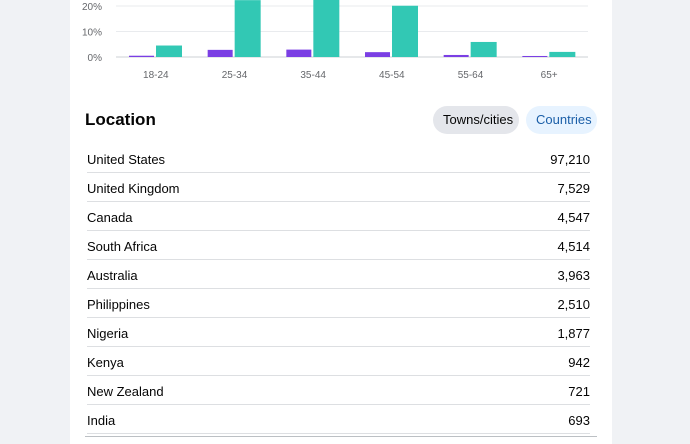  What do you see at coordinates (126, 159) in the screenshot?
I see `country-name: United States` at bounding box center [126, 159].